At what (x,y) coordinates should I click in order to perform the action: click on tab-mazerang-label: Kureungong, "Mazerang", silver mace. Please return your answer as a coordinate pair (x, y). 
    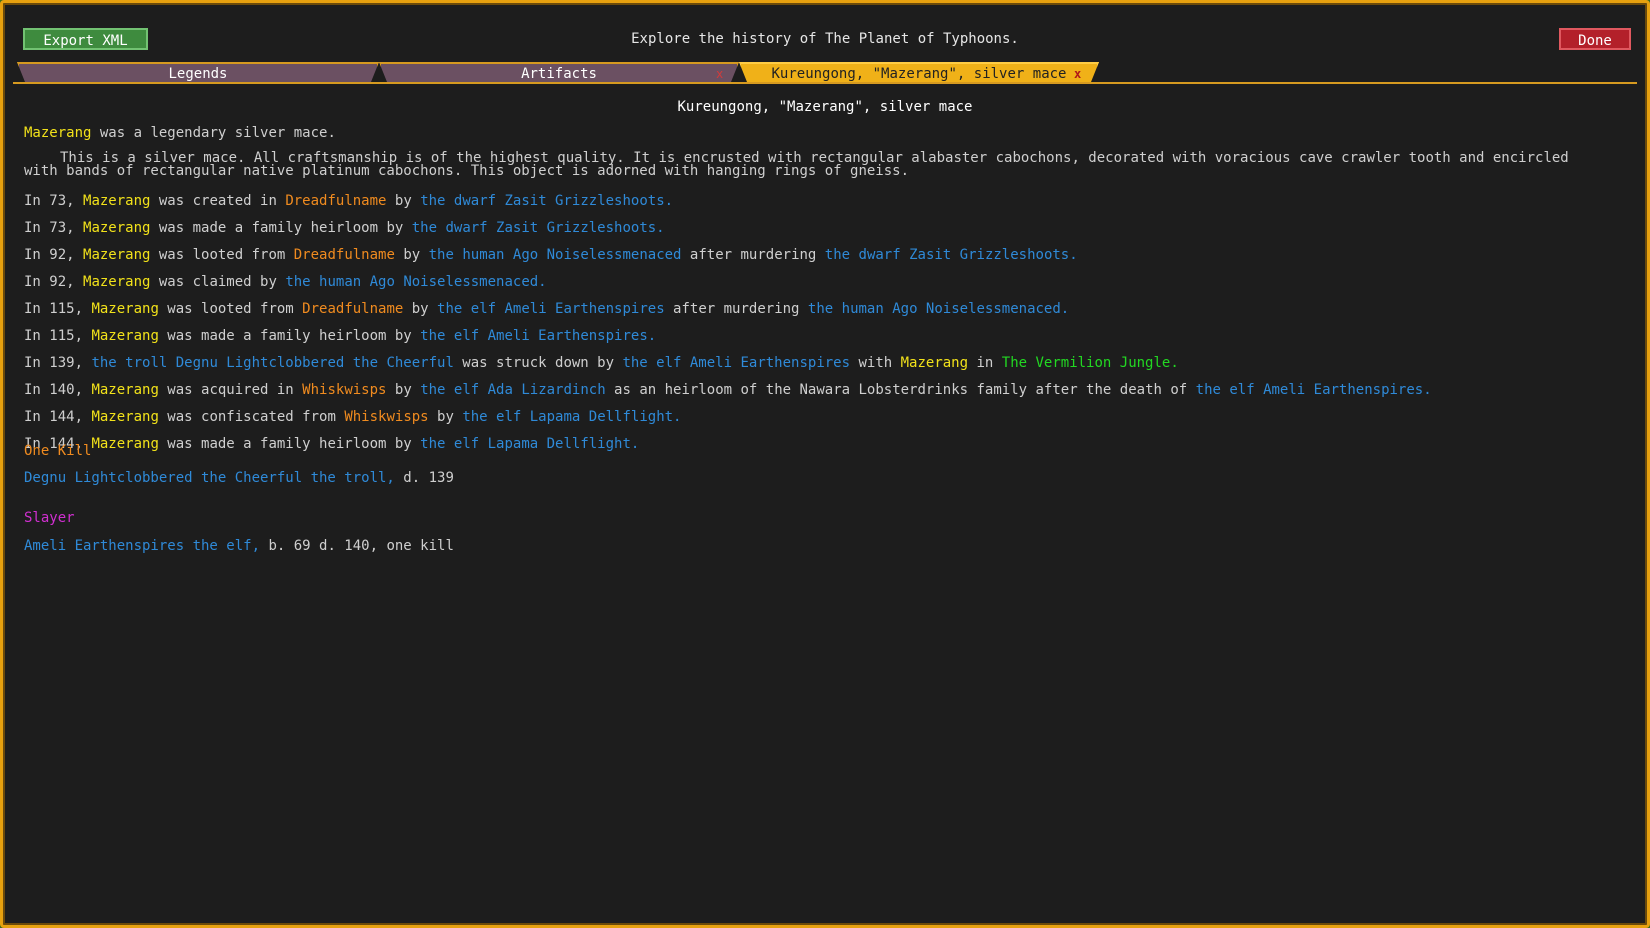
    Looking at the image, I should click on (919, 74).